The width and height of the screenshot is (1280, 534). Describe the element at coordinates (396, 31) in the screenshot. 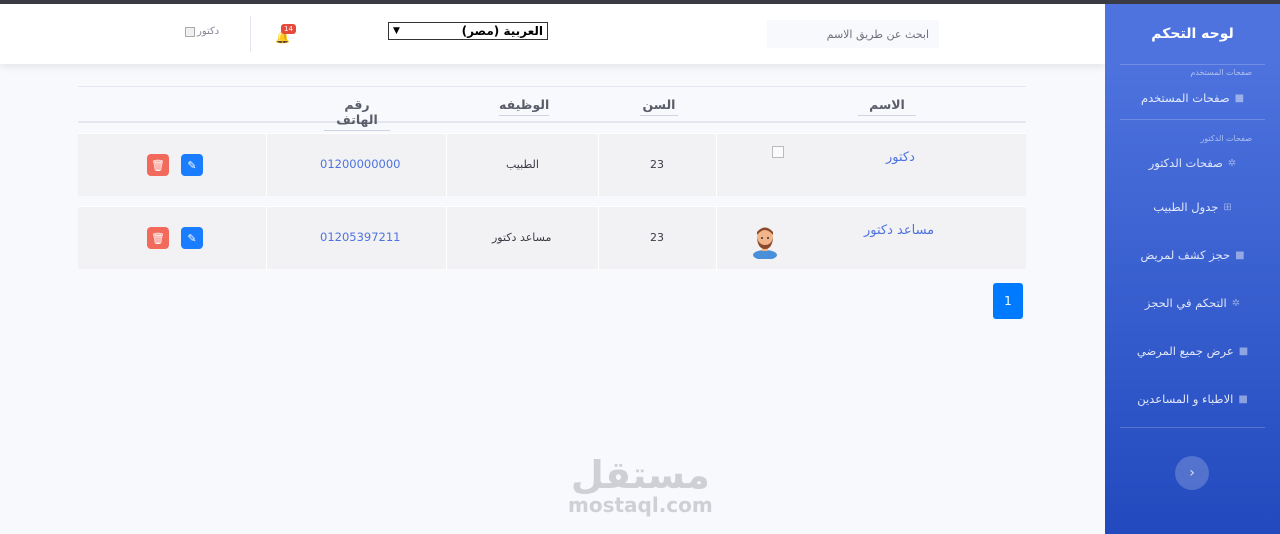

I see `chevron-down-icon: ▼` at that location.